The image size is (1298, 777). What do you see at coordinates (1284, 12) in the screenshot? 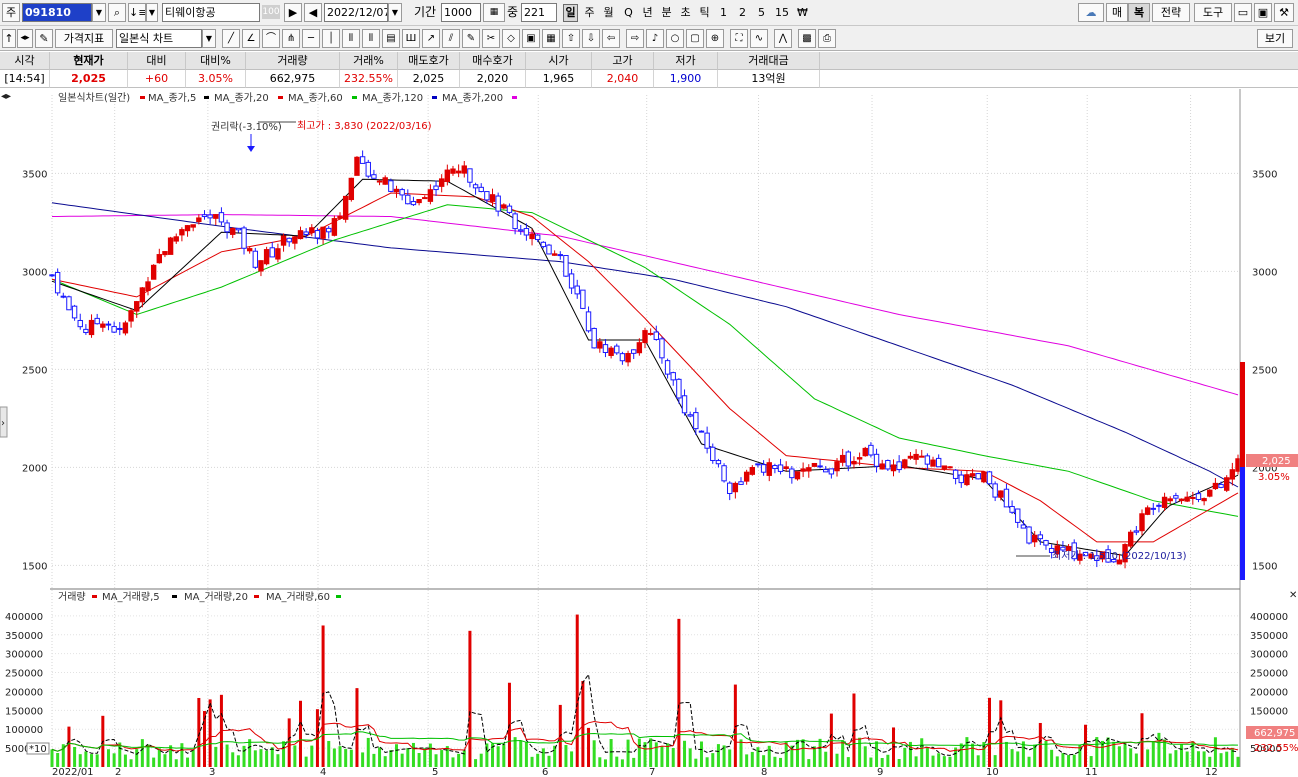
I see `wrench-icon: ⚒` at bounding box center [1284, 12].